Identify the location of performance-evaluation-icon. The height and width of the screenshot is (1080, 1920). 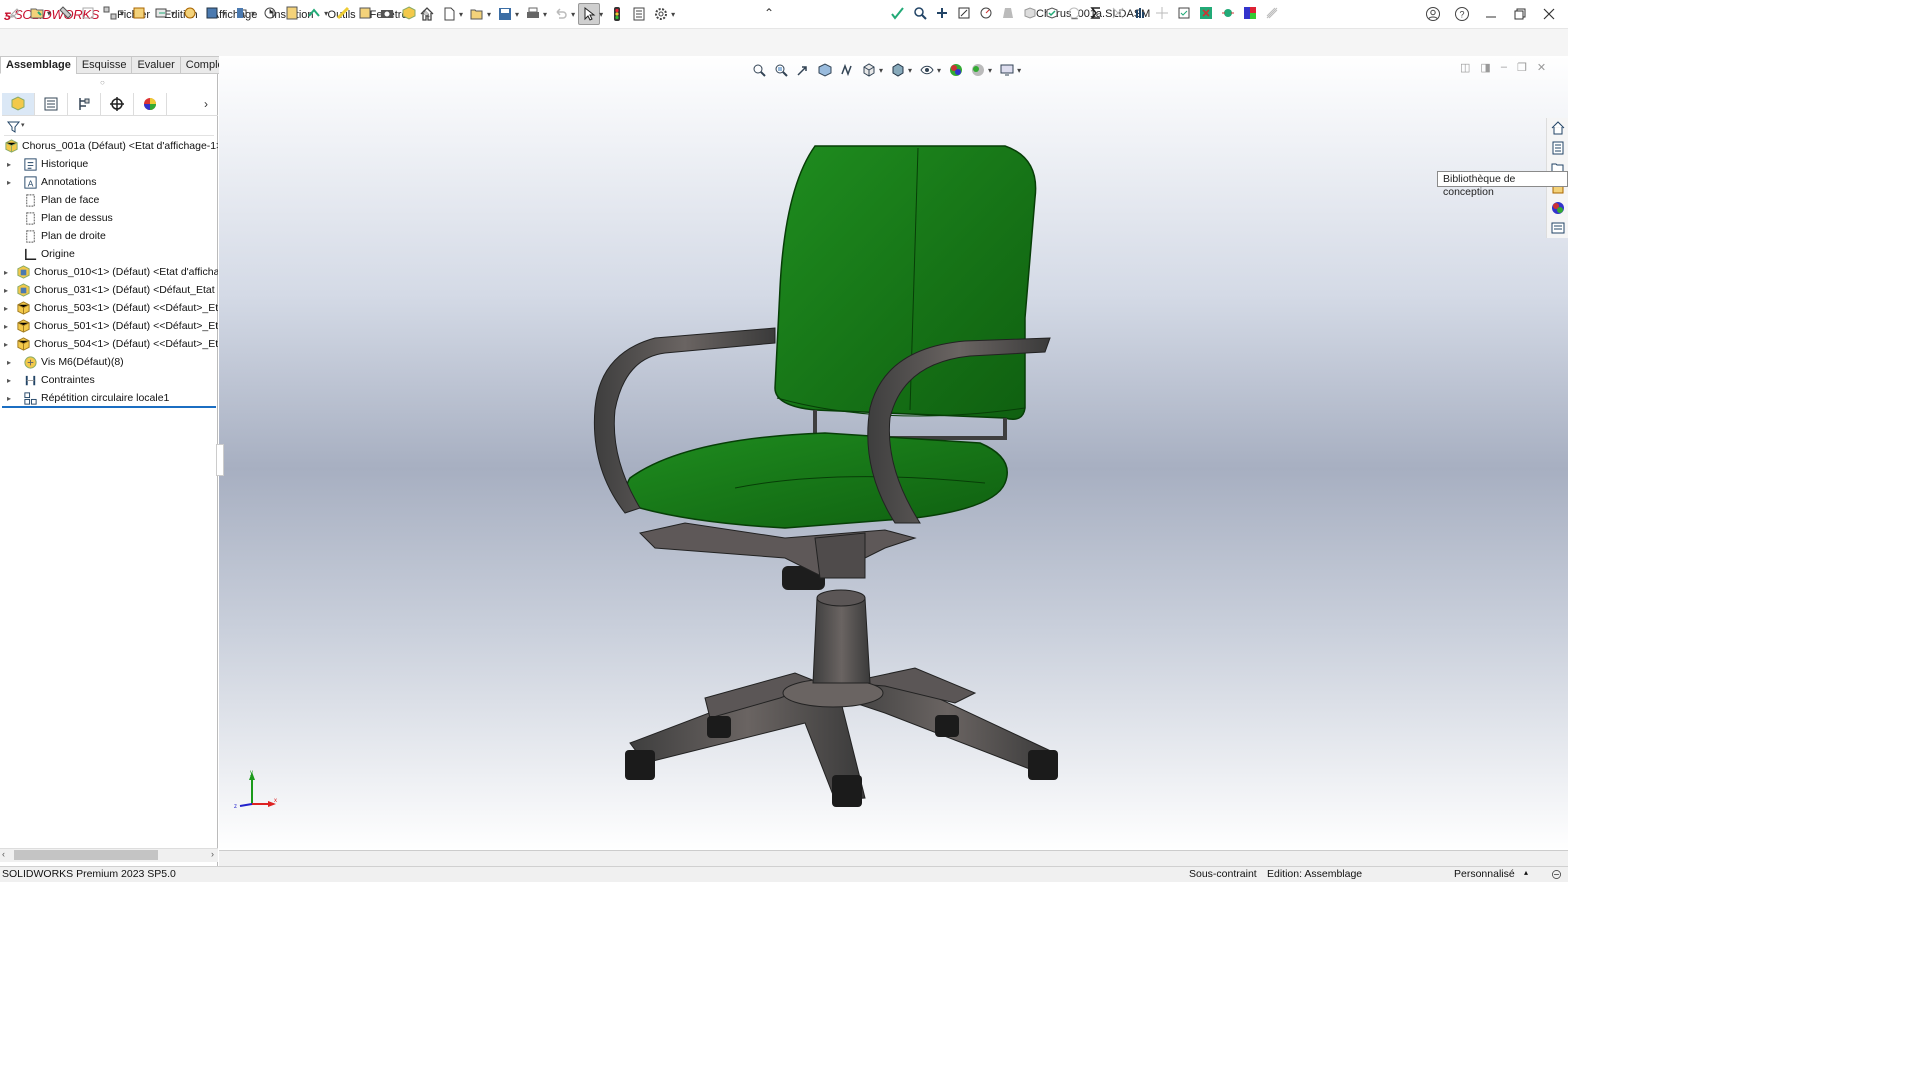
(1117, 13).